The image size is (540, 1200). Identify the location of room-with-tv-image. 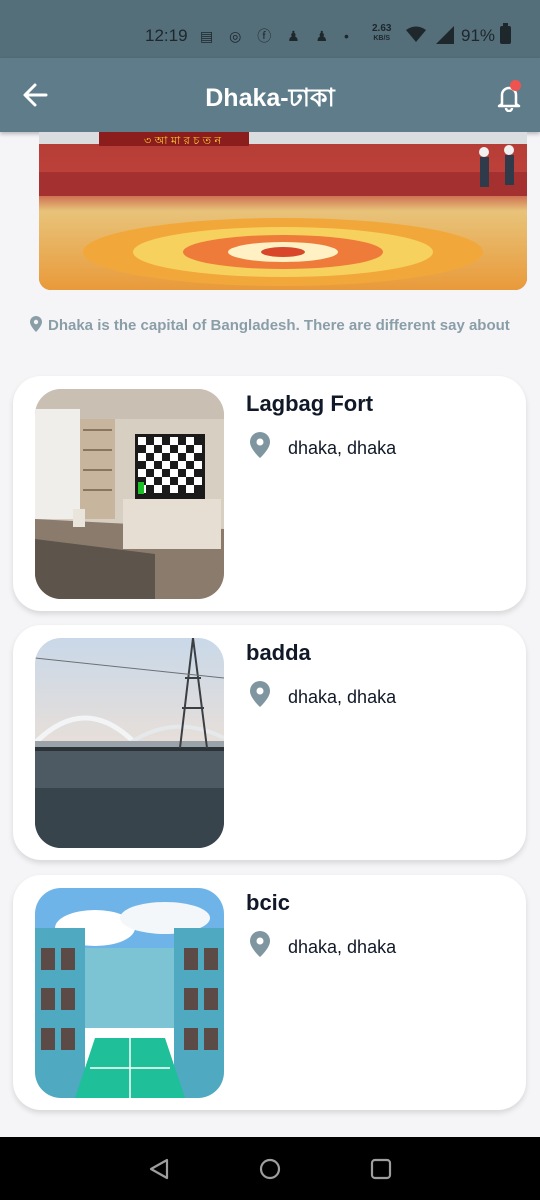
(129, 494).